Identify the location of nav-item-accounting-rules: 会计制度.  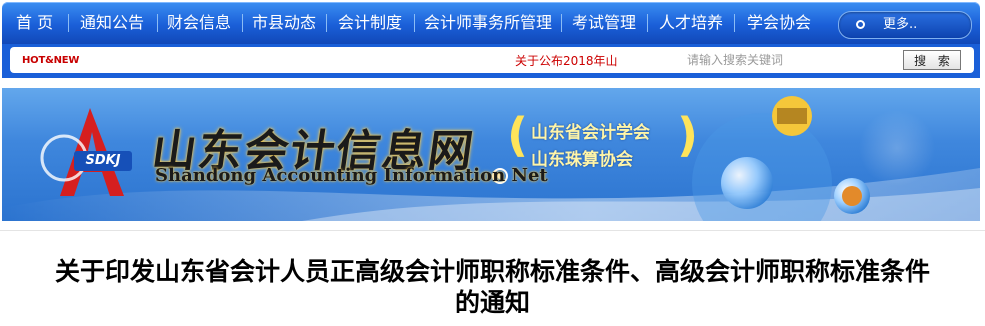
(370, 23).